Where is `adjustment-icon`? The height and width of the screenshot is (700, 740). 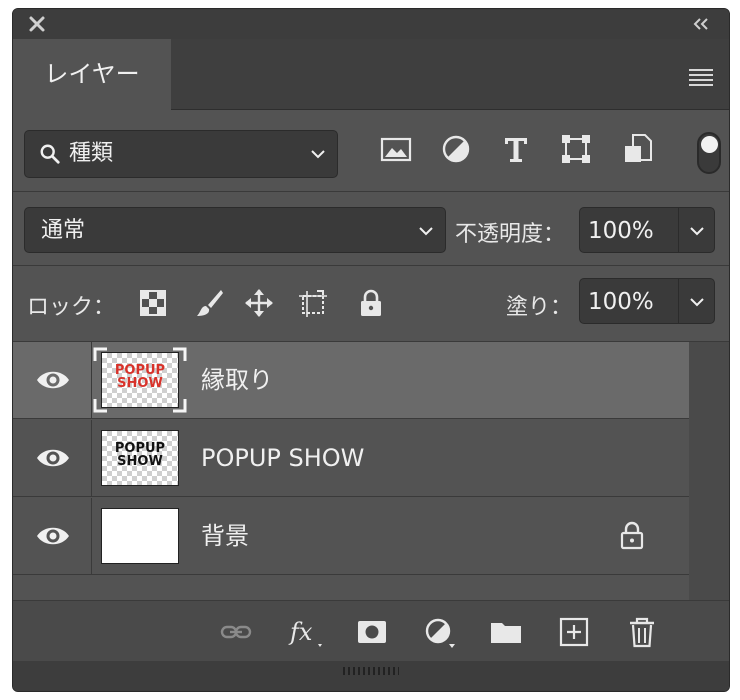
adjustment-icon is located at coordinates (456, 149).